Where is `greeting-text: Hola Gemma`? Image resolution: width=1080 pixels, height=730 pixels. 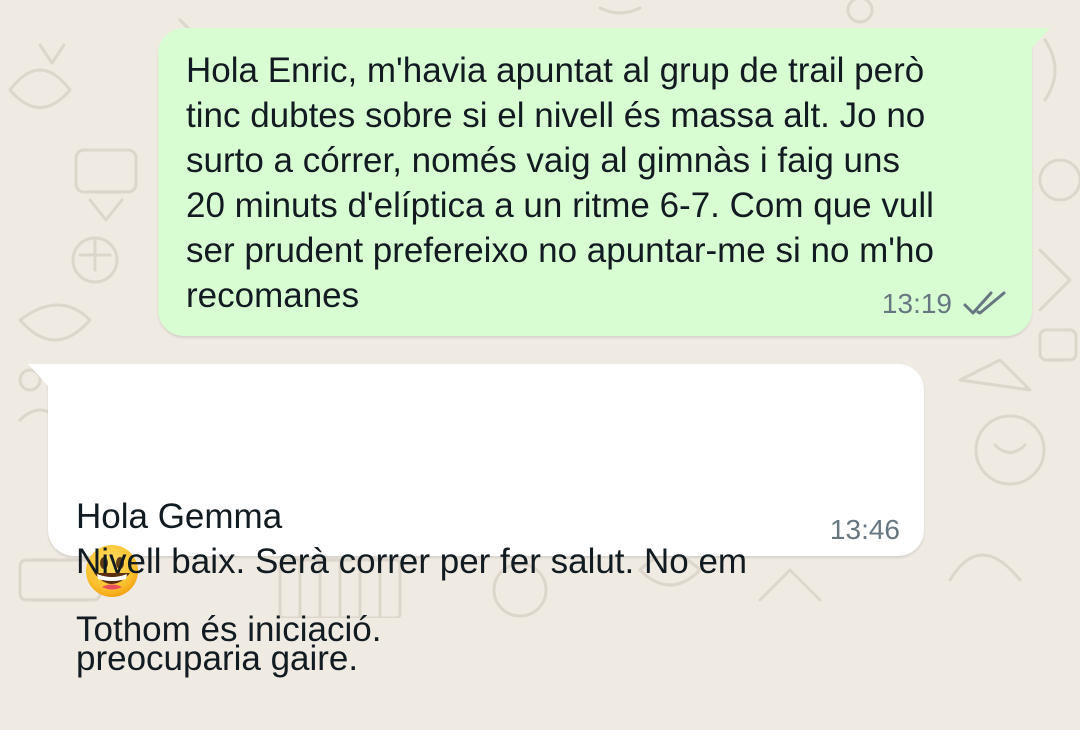 greeting-text: Hola Gemma is located at coordinates (179, 516).